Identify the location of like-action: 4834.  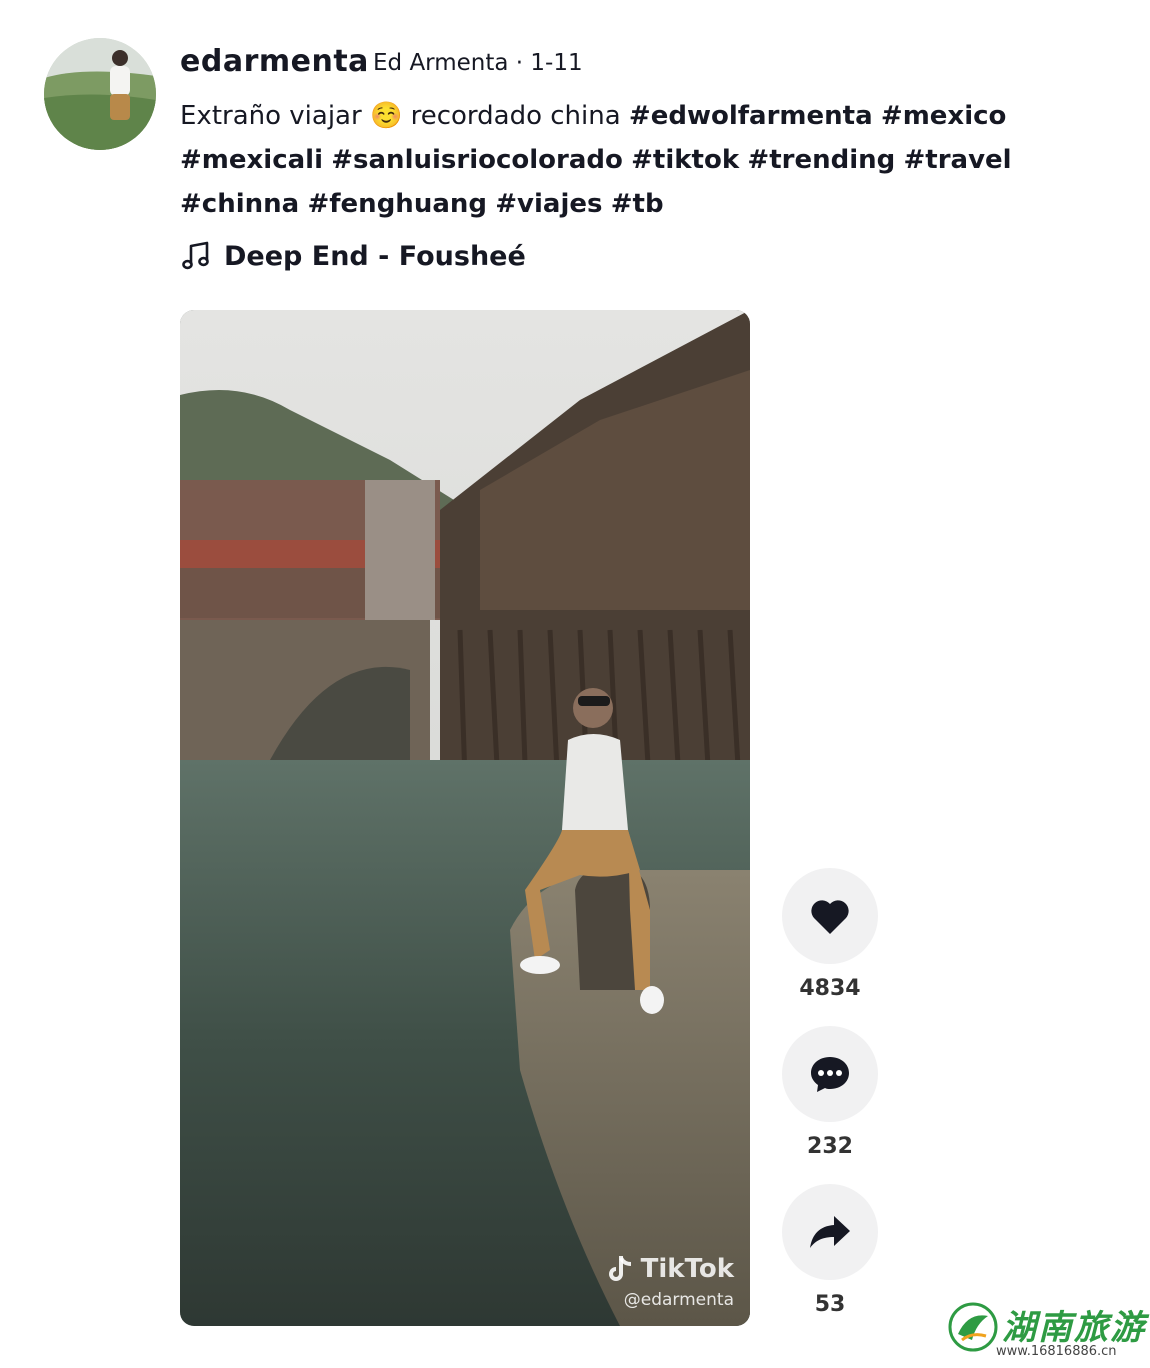
(830, 934).